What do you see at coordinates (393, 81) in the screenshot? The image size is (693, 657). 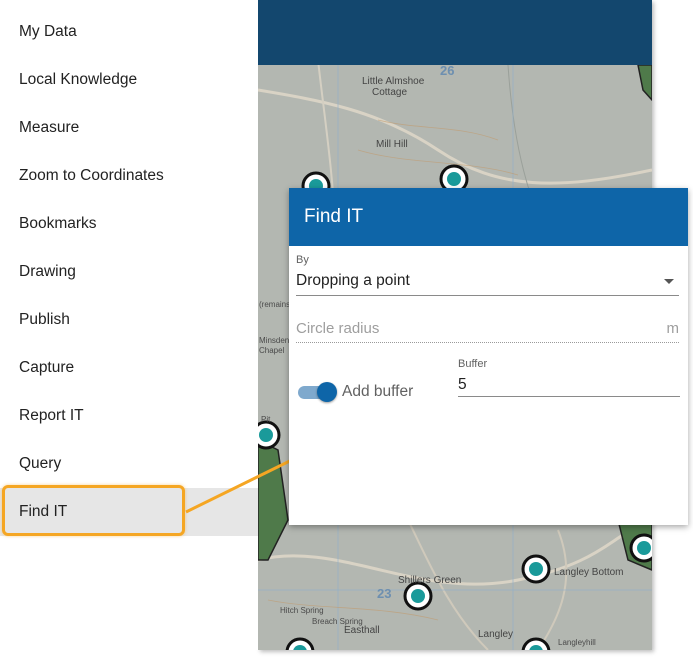 I see `map-label: Little Almshoe` at bounding box center [393, 81].